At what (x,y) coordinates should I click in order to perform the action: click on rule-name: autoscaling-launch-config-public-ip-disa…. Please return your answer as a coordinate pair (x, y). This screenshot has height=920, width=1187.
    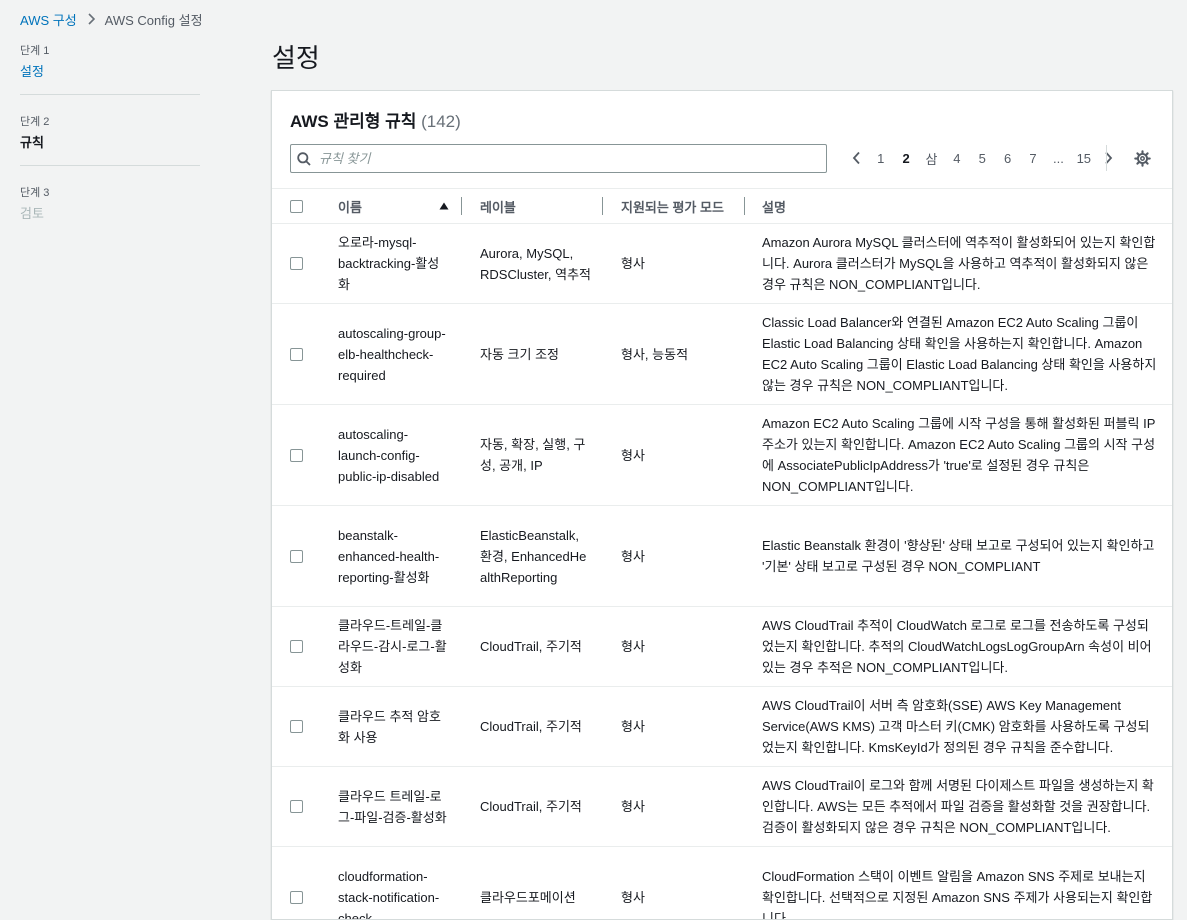
    Looking at the image, I should click on (393, 455).